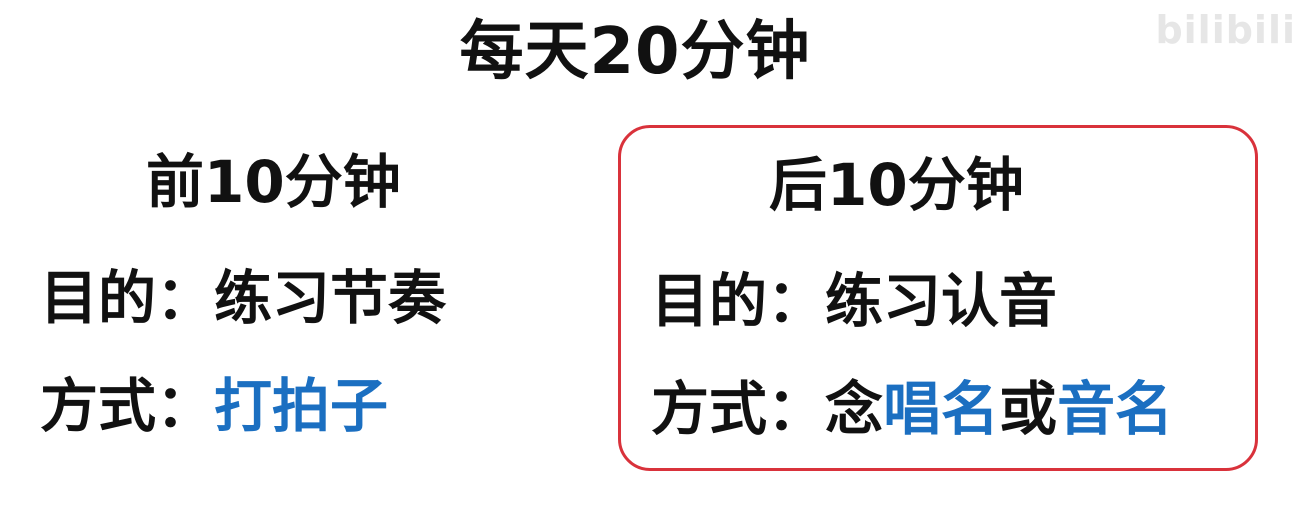 This screenshot has height=508, width=1310. What do you see at coordinates (738, 301) in the screenshot?
I see `last-purpose-label: 目的：` at bounding box center [738, 301].